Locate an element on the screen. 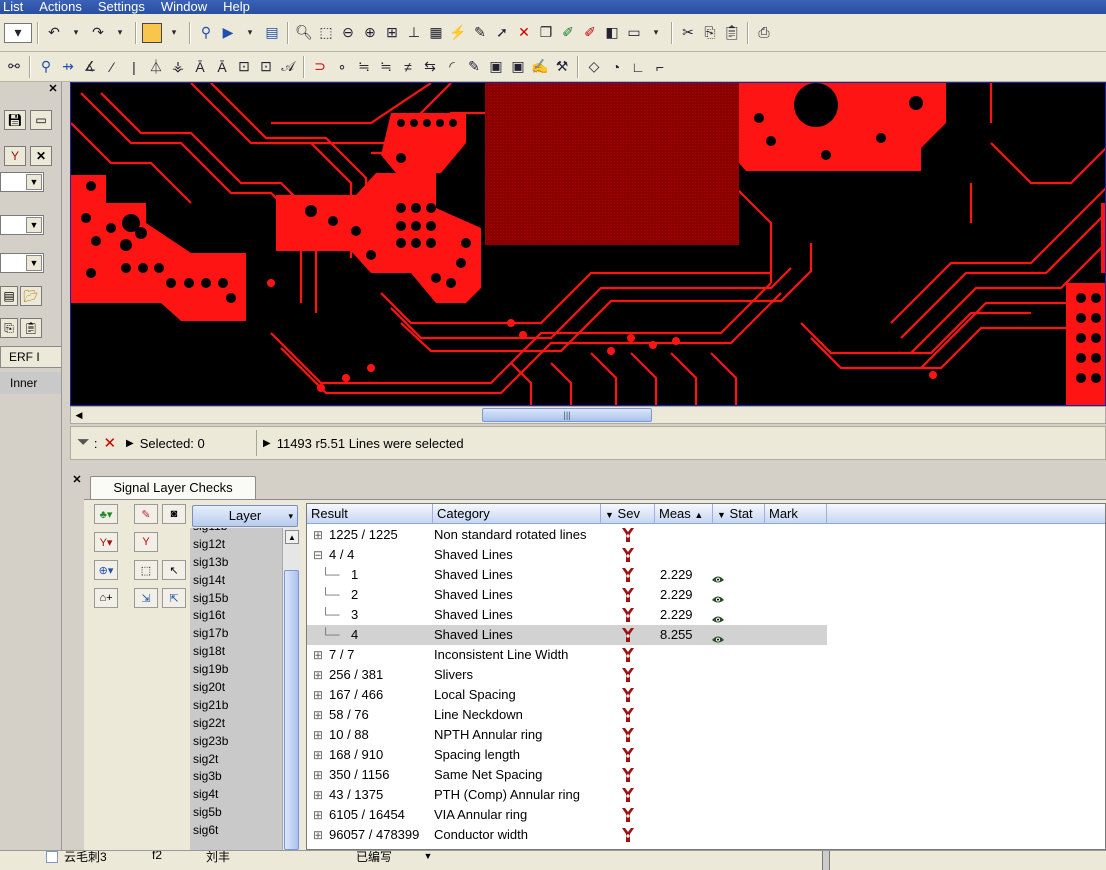  window-icon: ▭ is located at coordinates (41, 120).